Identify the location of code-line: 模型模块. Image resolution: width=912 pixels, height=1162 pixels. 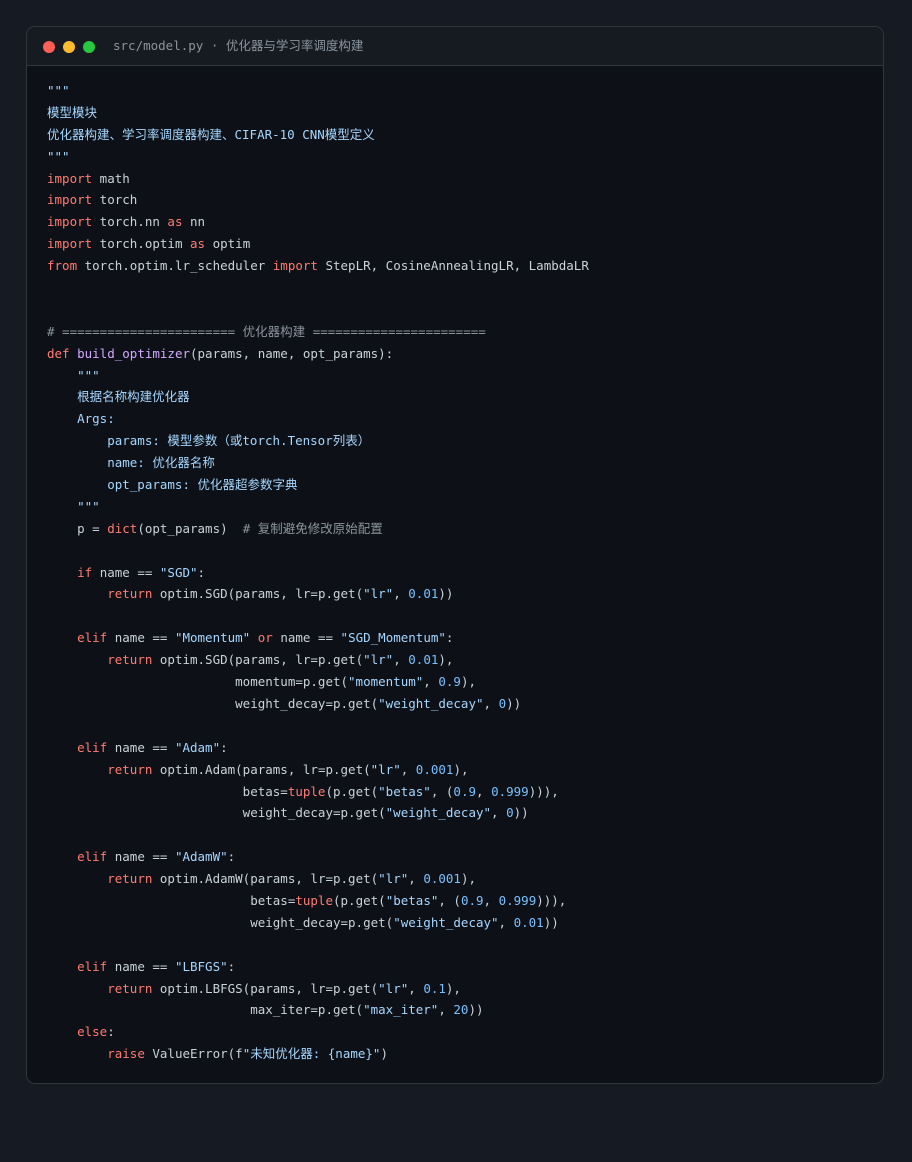
(460, 113).